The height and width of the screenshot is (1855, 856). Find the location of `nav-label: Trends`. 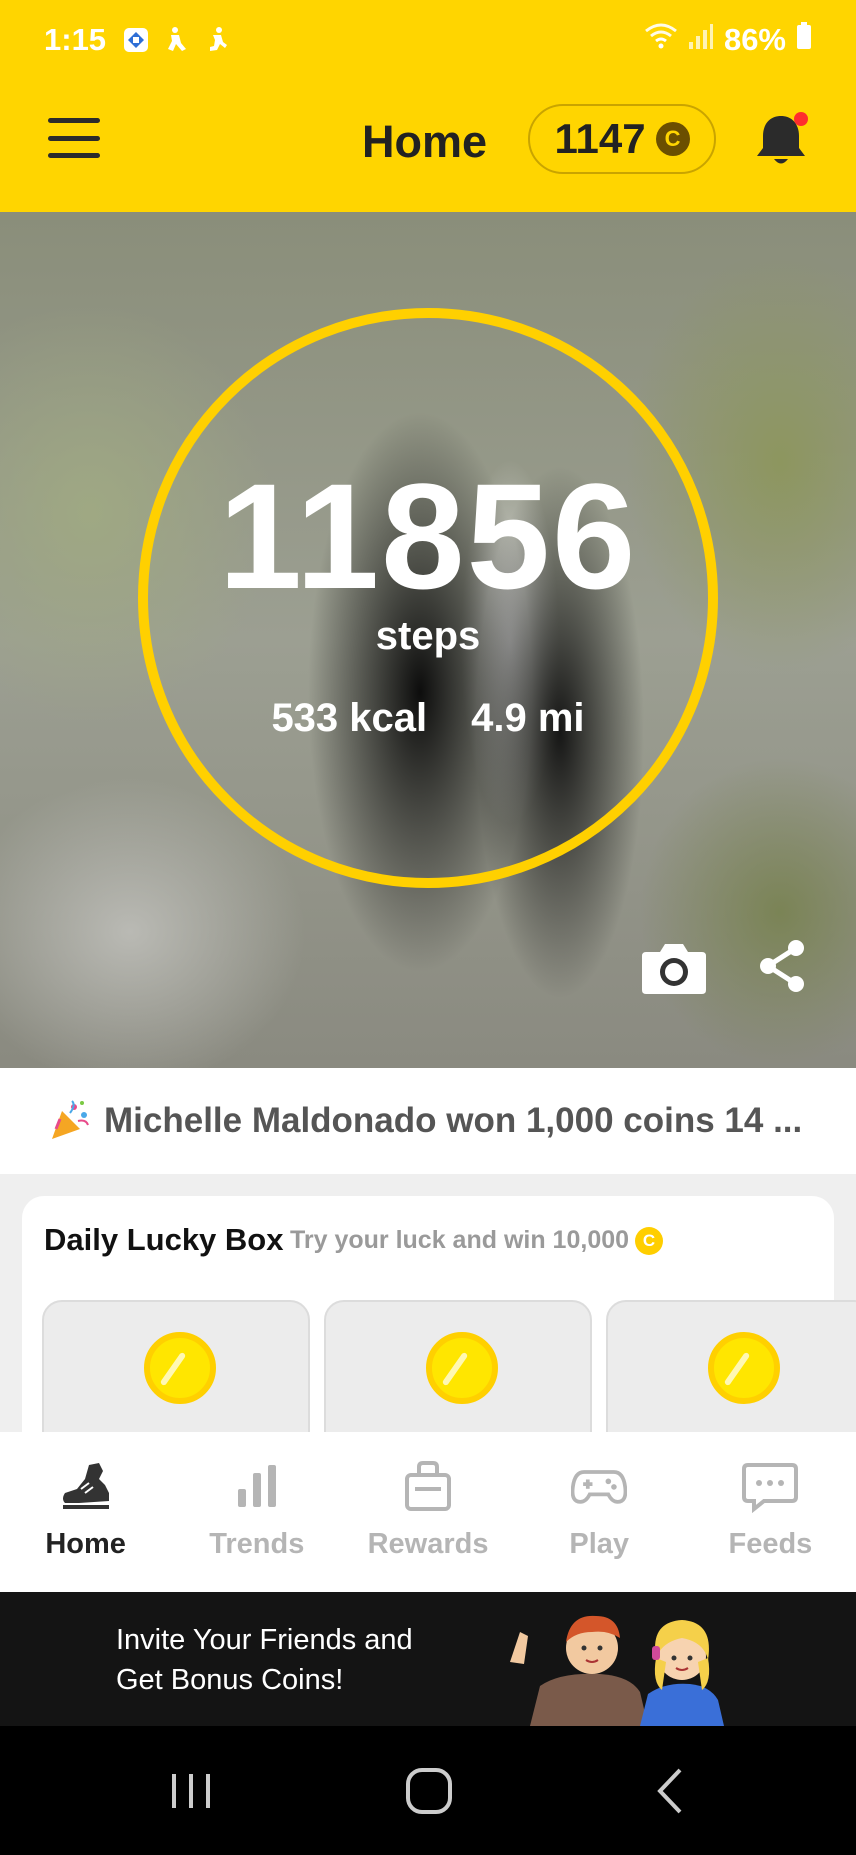

nav-label: Trends is located at coordinates (257, 1544).